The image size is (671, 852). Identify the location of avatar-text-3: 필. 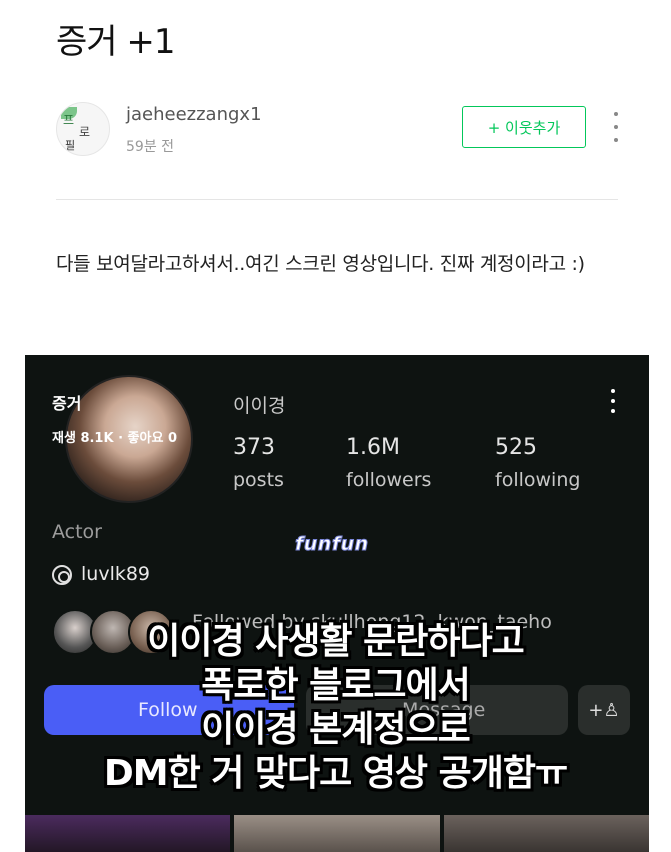
(70, 145).